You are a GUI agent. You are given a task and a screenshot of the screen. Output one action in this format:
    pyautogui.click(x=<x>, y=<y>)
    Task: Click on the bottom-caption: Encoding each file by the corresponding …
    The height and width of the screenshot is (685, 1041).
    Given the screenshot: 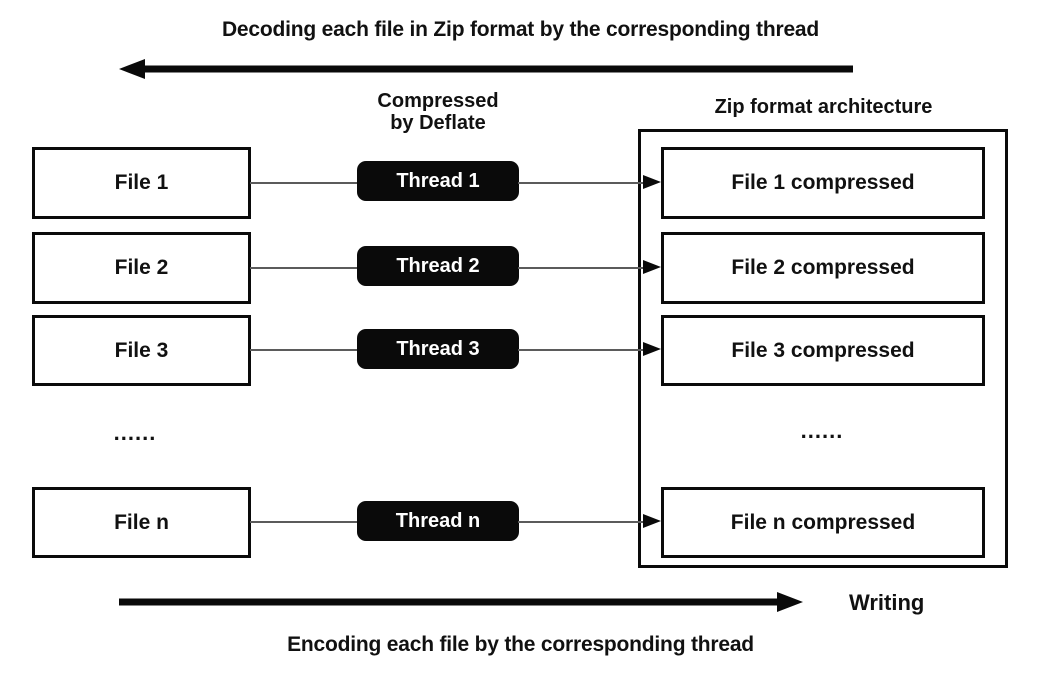 What is the action you would take?
    pyautogui.click(x=520, y=644)
    